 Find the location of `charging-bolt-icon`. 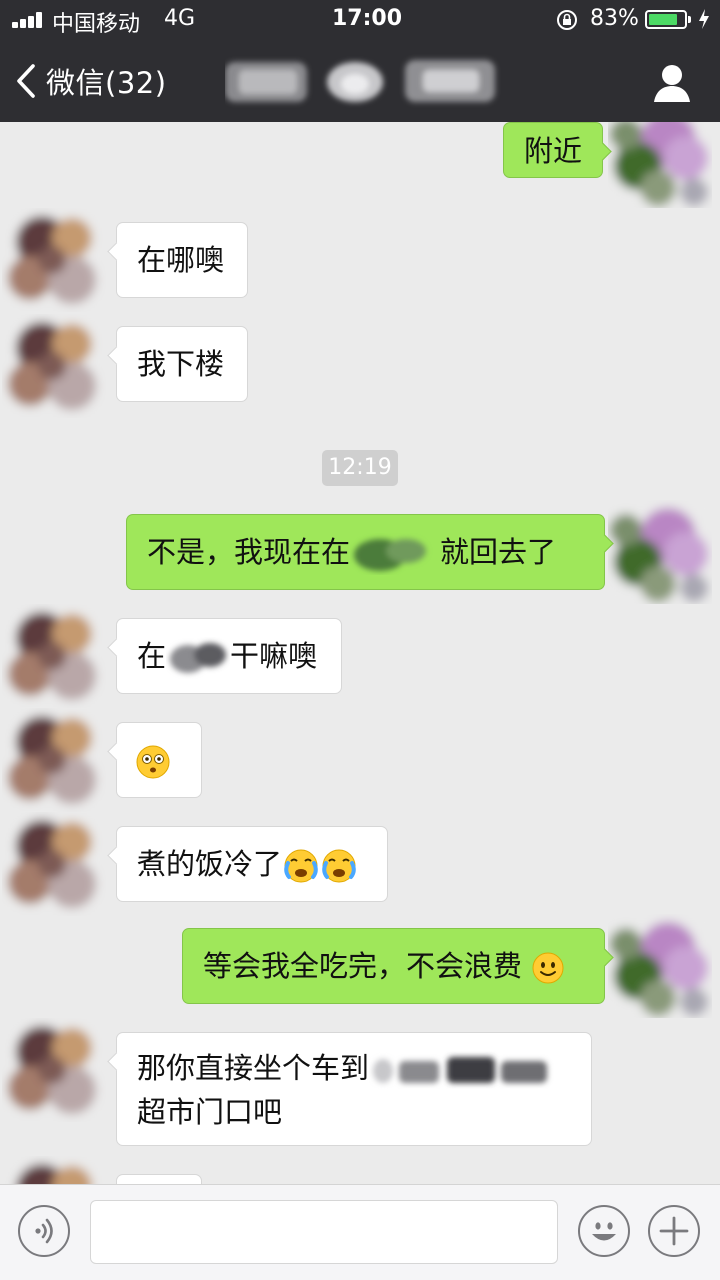

charging-bolt-icon is located at coordinates (704, 19).